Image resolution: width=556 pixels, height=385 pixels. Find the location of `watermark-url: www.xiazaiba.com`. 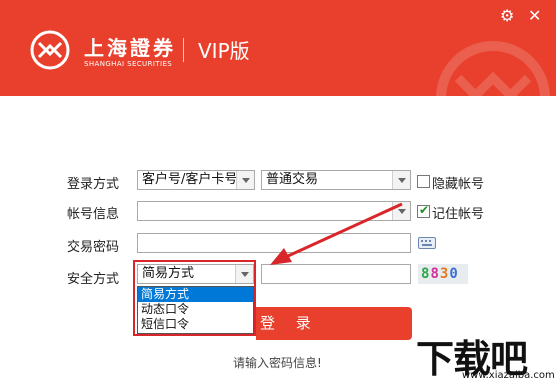

watermark-url: www.xiazaiba.com is located at coordinates (508, 375).